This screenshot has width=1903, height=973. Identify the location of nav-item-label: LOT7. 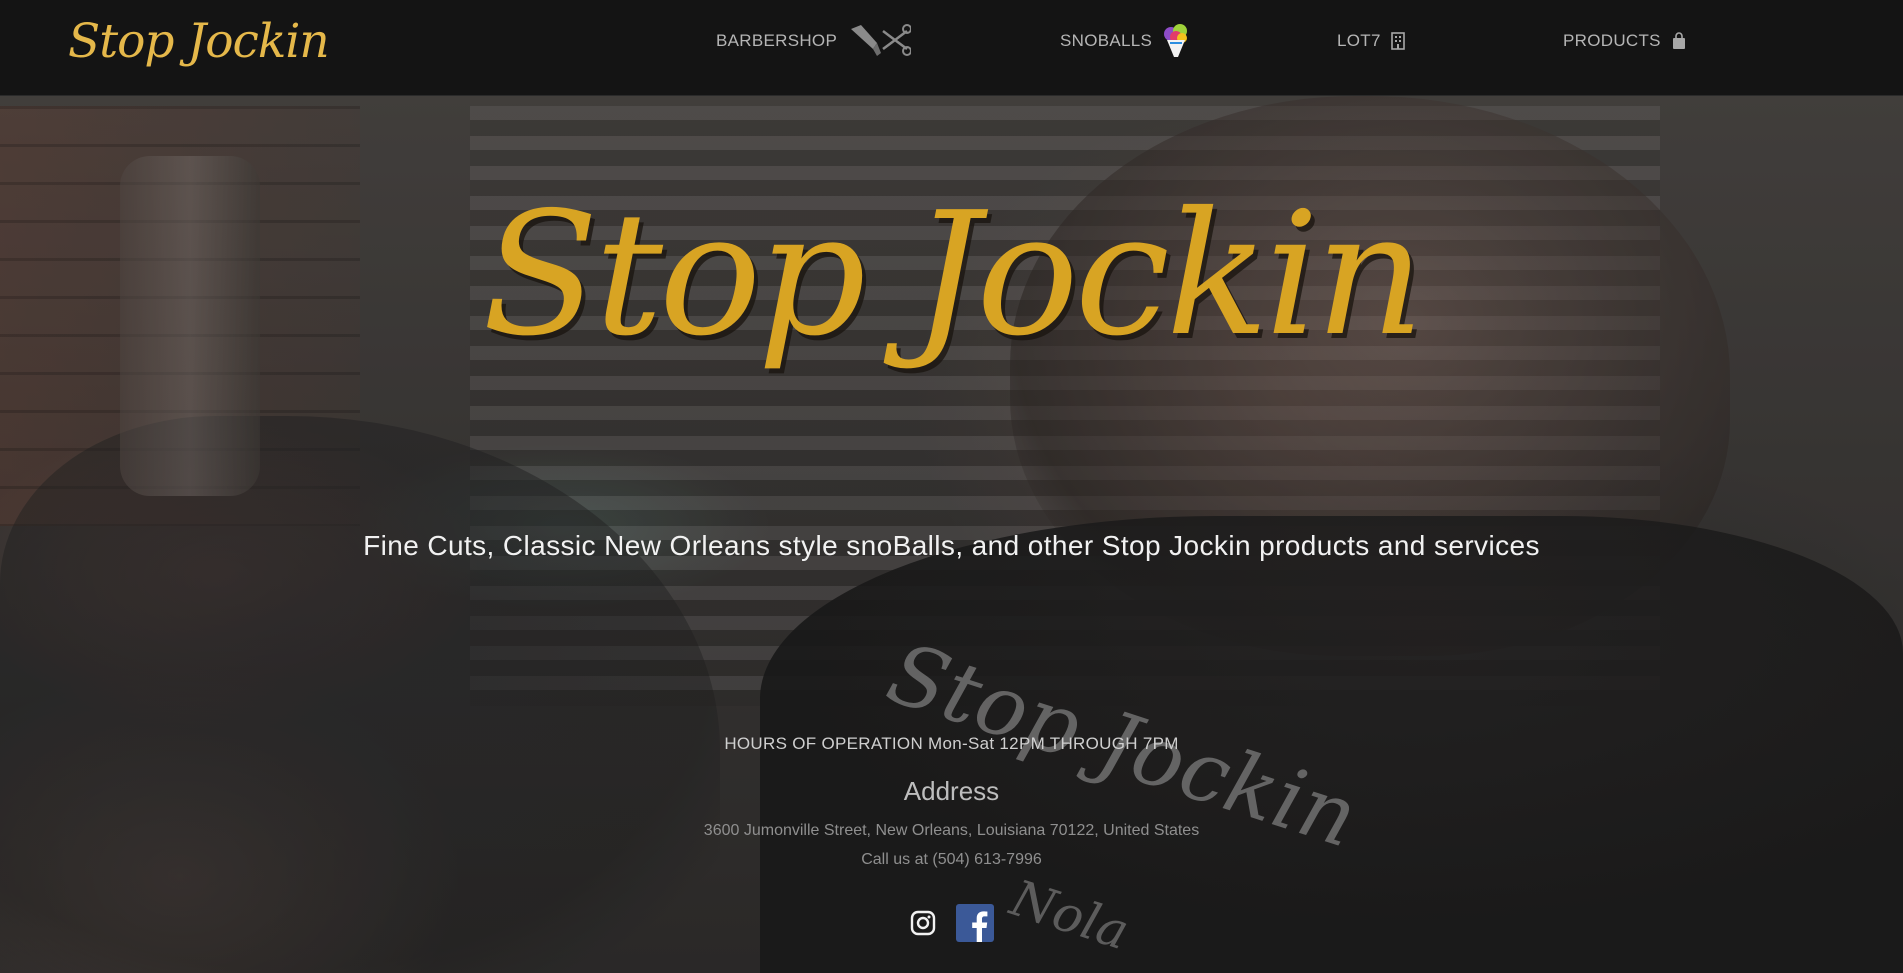
(1359, 40).